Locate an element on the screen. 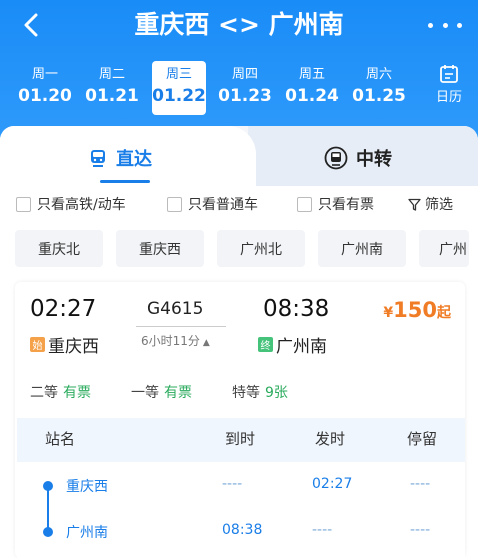 The width and height of the screenshot is (478, 558). date-item: 周四 01.23 is located at coordinates (245, 88).